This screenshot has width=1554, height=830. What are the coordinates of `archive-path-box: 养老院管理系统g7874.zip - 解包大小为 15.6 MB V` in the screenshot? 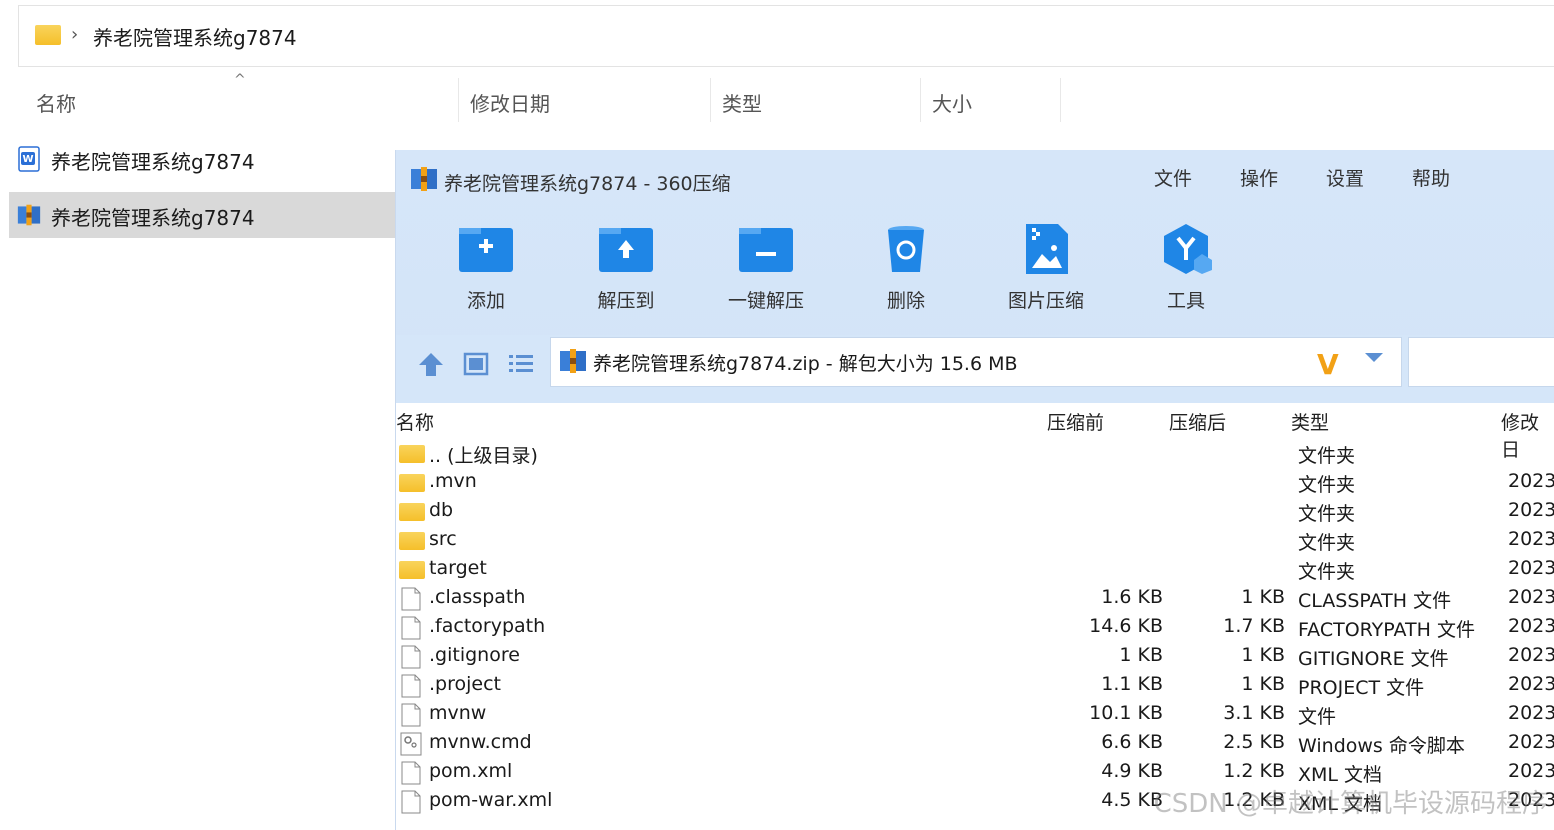 It's located at (976, 362).